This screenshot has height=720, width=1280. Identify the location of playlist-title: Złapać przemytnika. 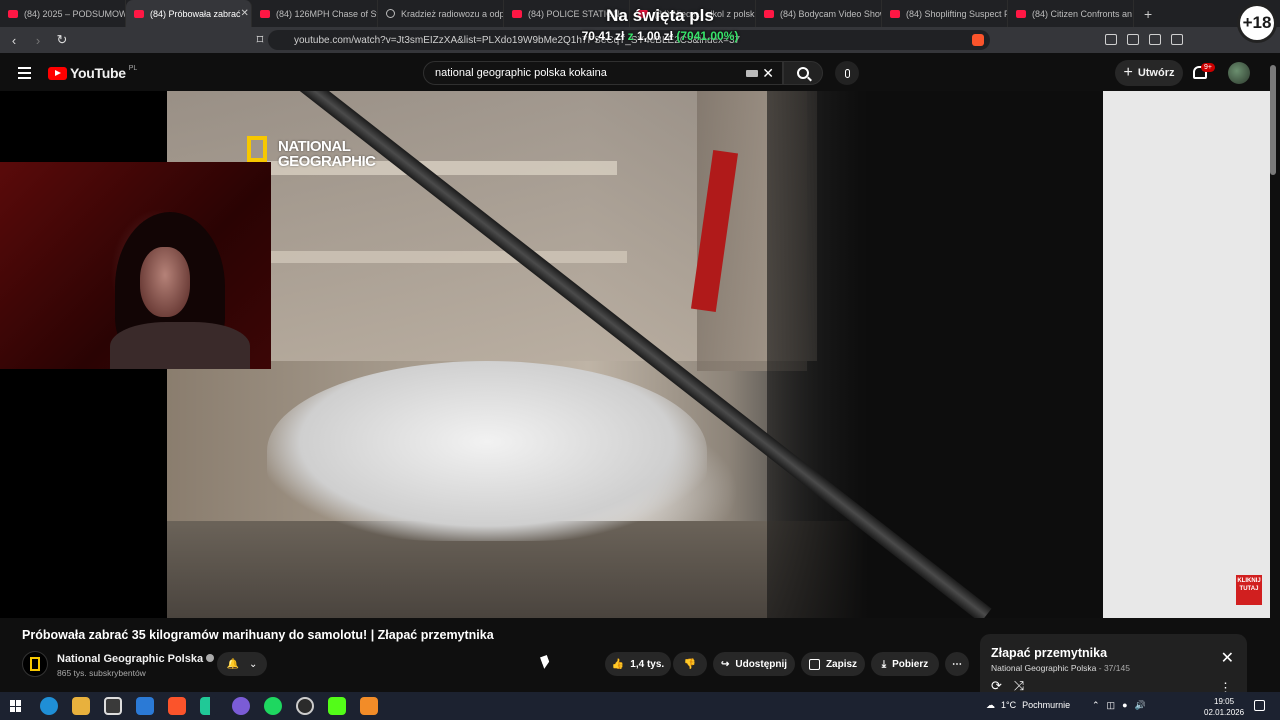
(1049, 653).